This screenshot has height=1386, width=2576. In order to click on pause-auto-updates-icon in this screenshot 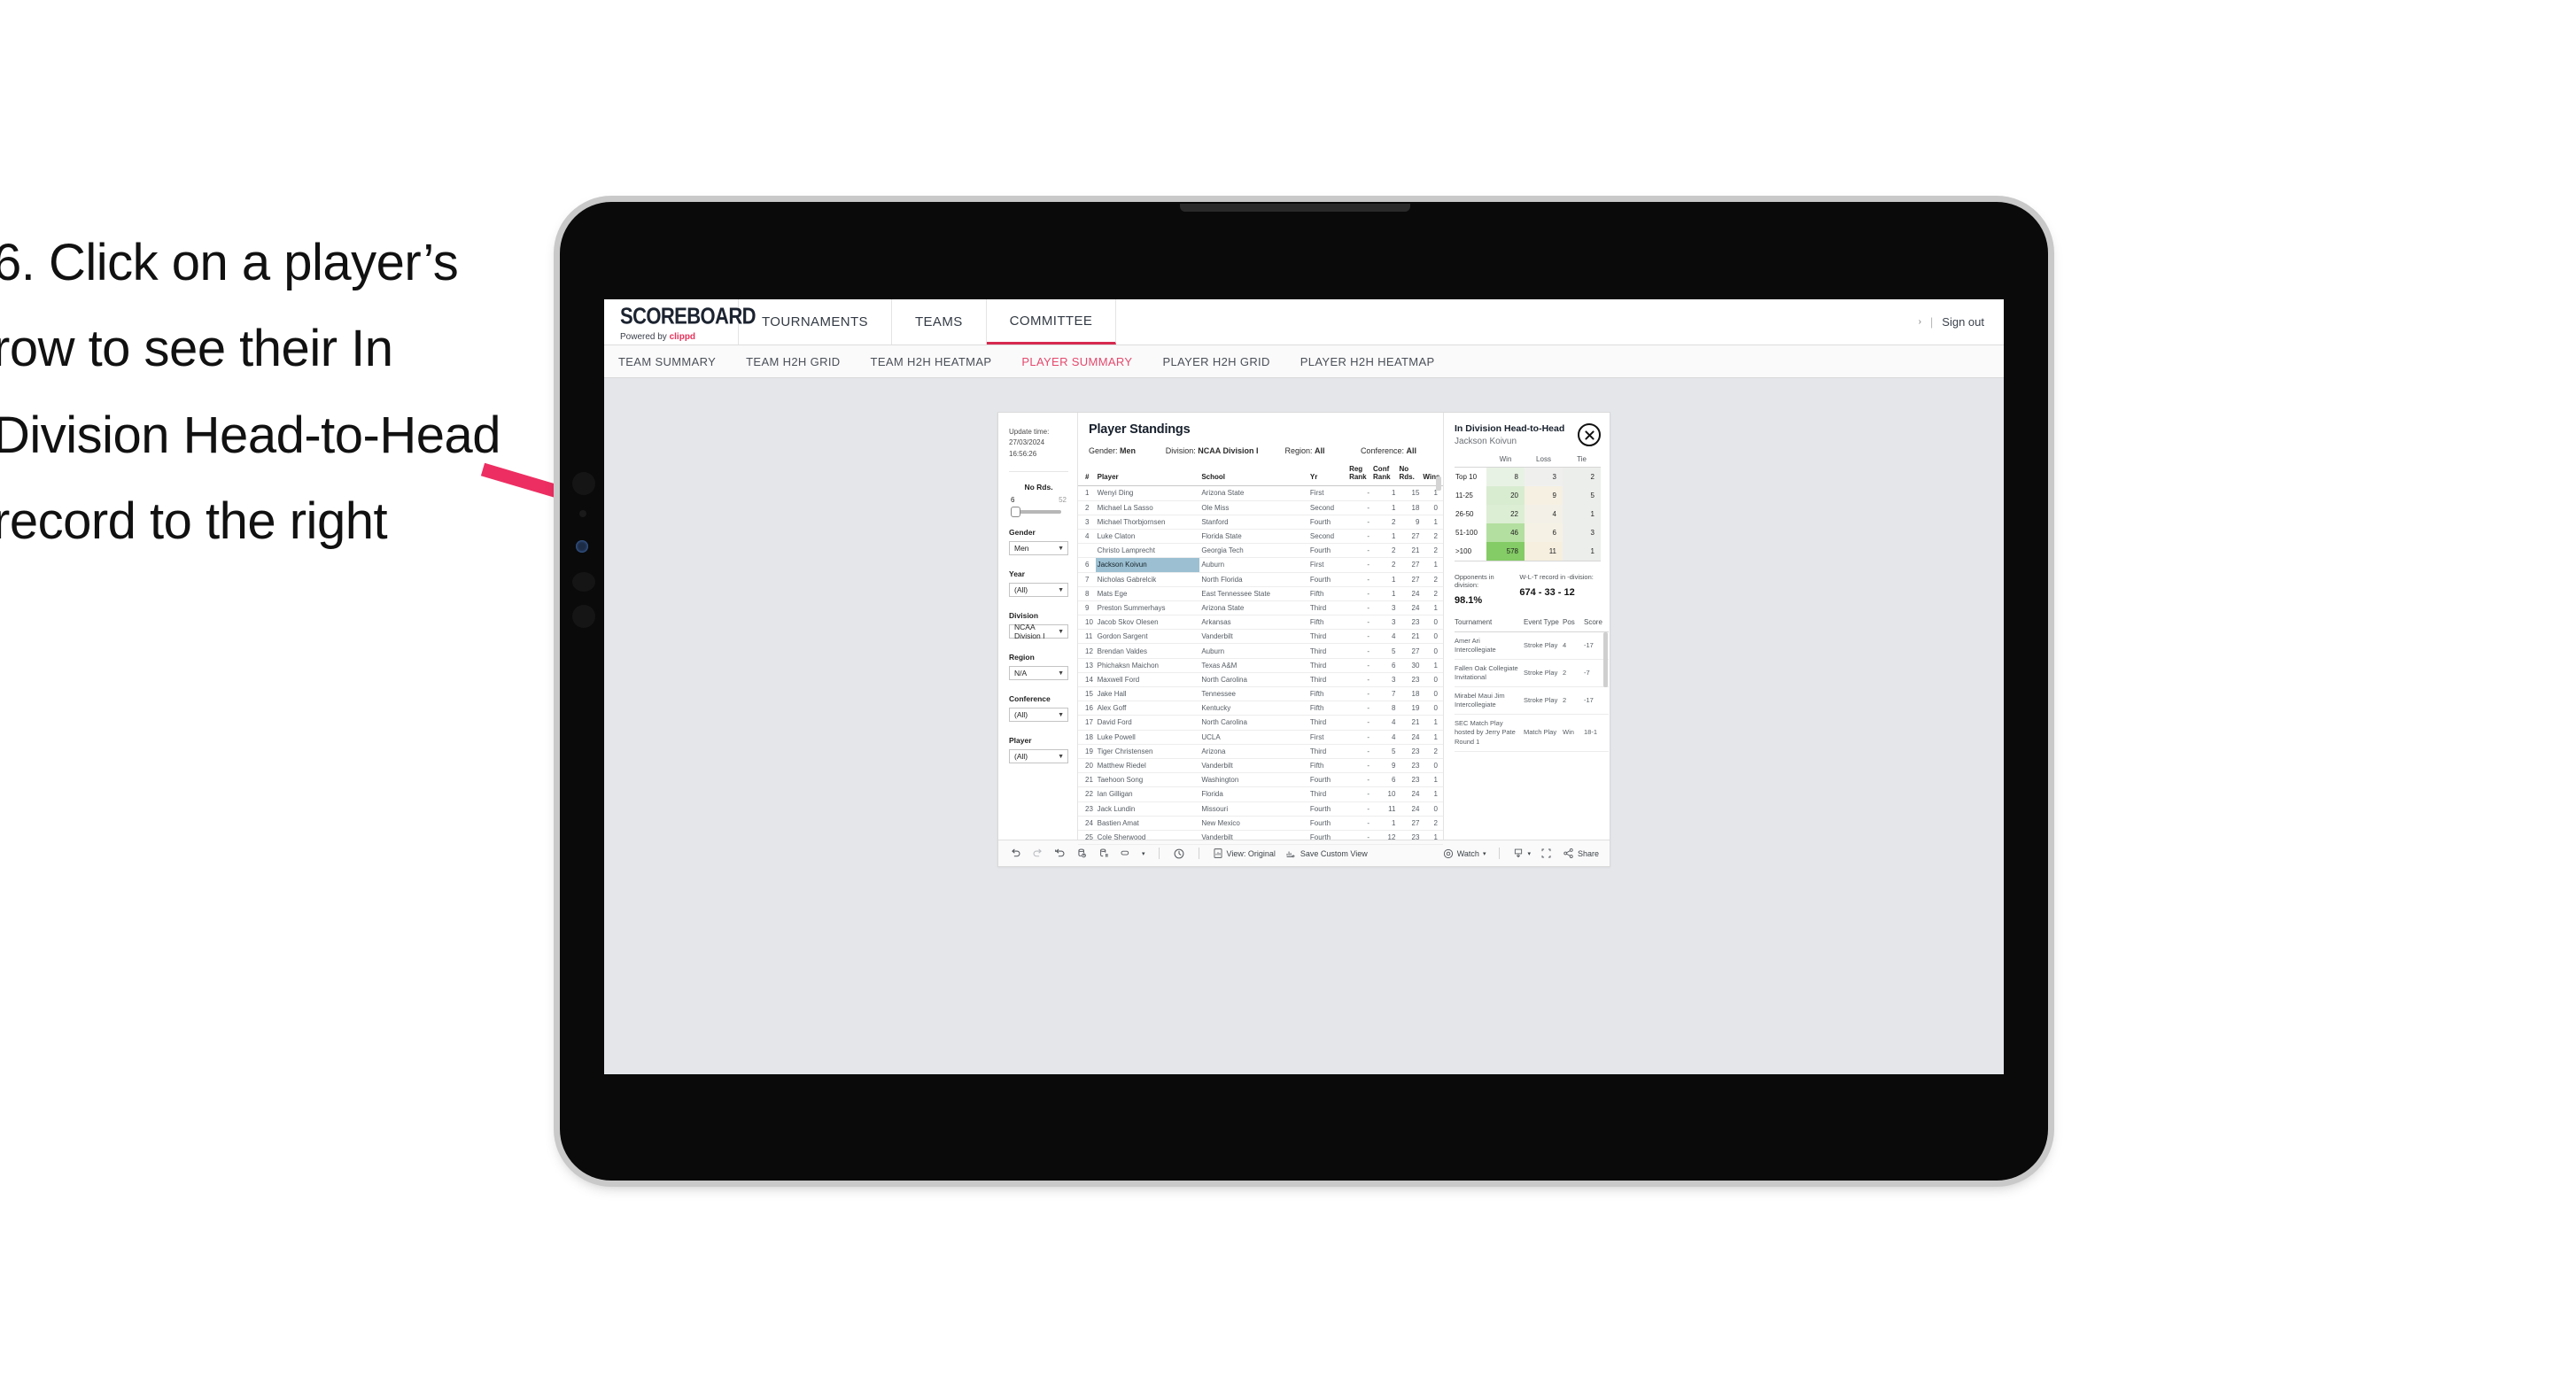, I will do `click(1179, 854)`.